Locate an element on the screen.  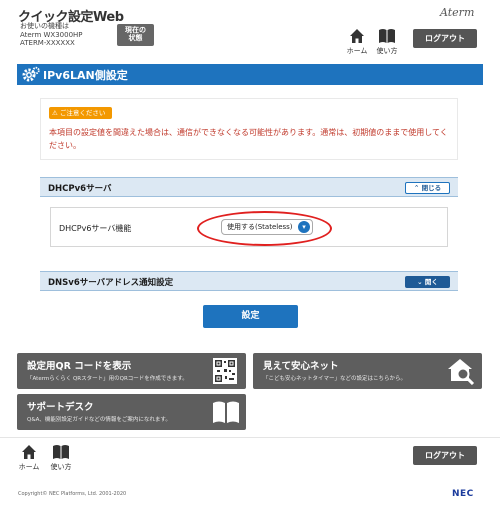
dnsv6-expand-button: ⌄ 開く is located at coordinates (427, 282).